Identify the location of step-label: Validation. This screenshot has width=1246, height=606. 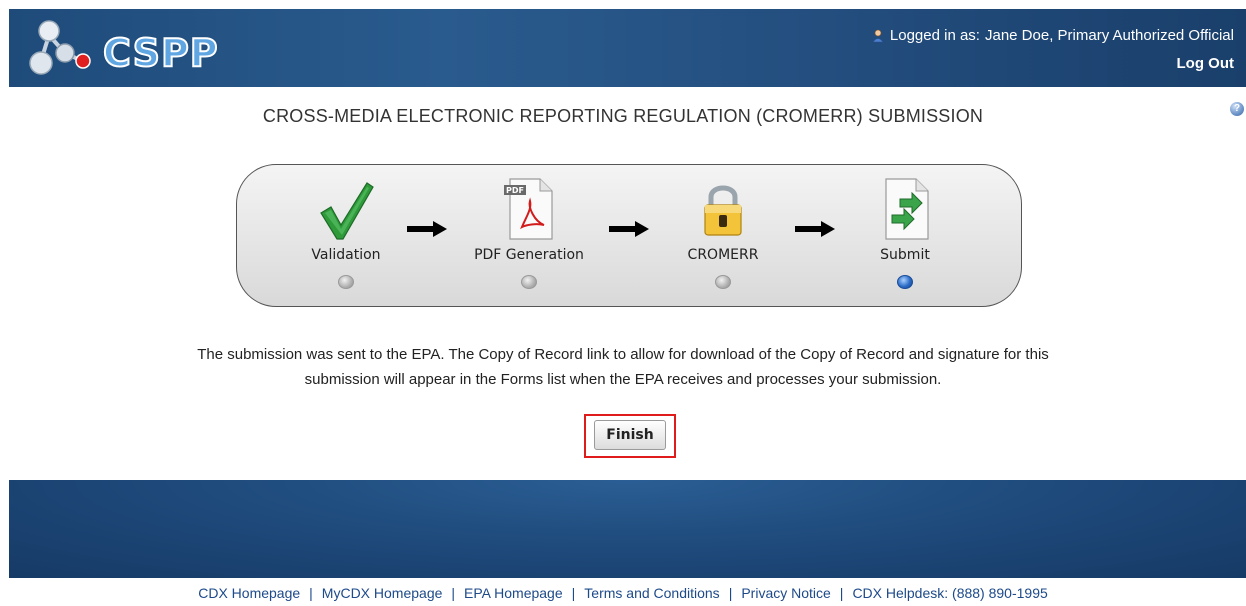
(346, 255).